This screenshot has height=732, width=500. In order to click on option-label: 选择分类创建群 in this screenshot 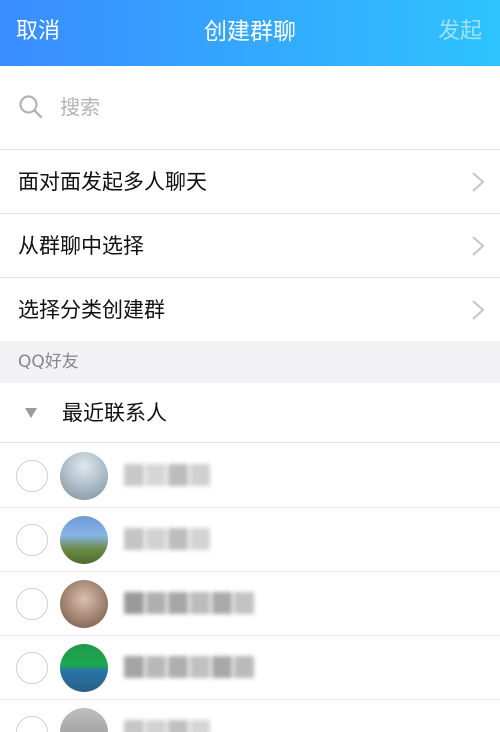, I will do `click(91, 310)`.